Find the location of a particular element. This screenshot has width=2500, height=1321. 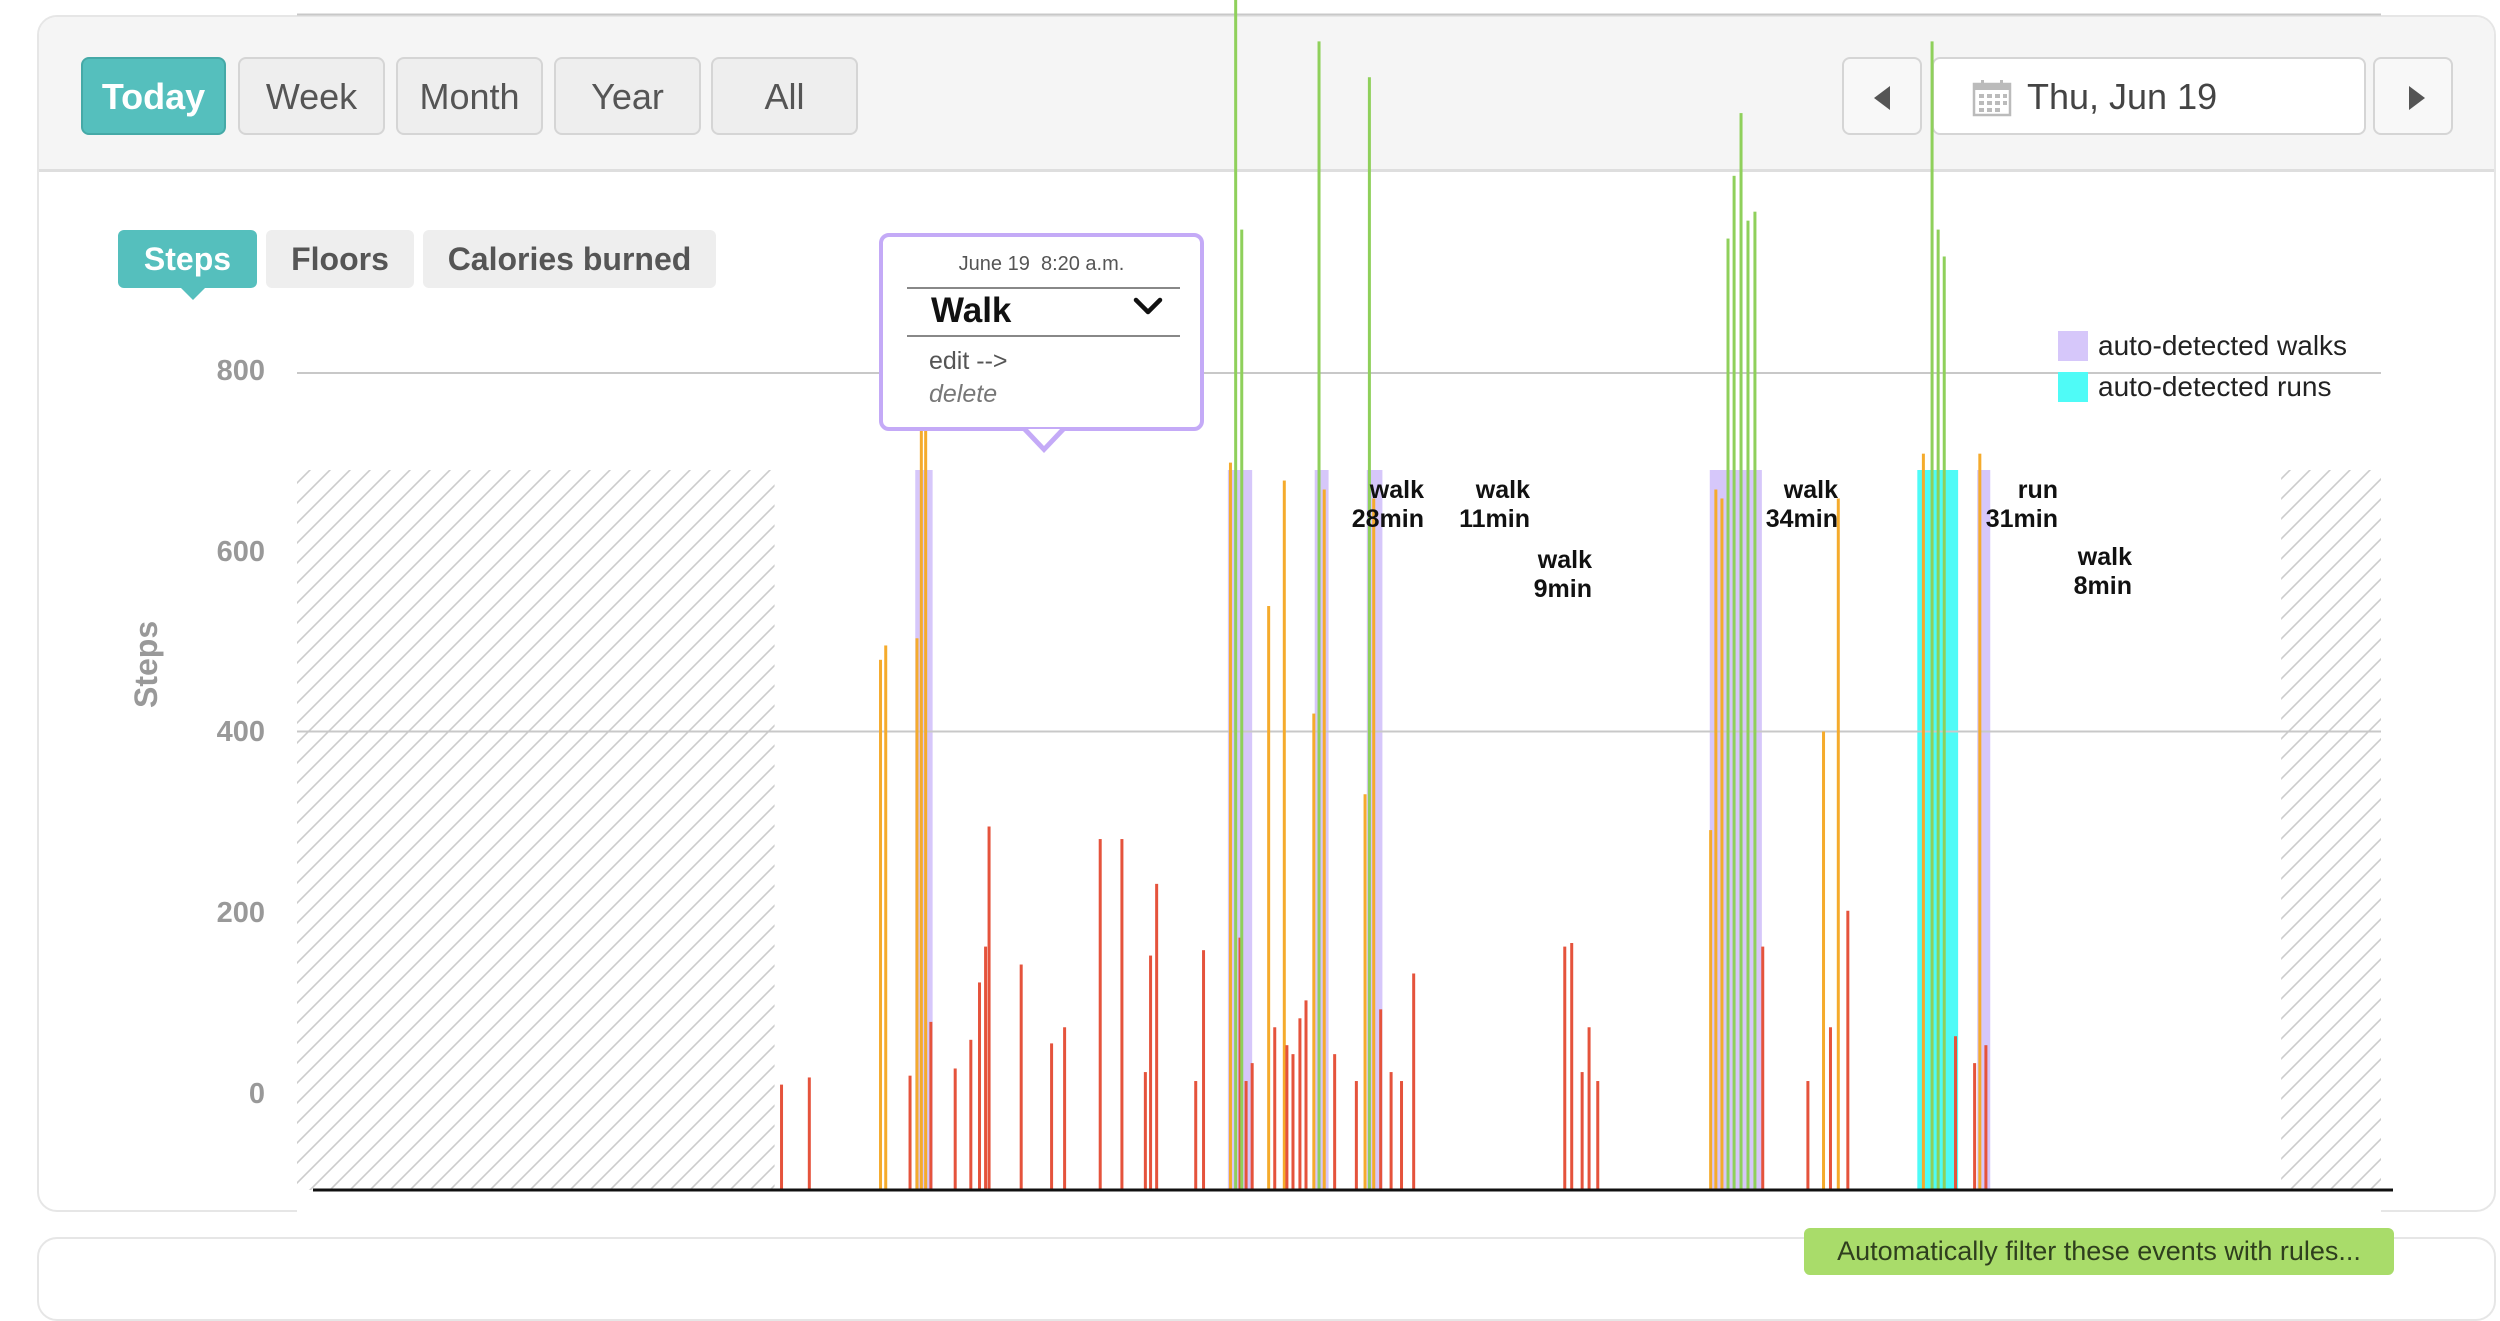

legend-label-walks: auto-detected walks is located at coordinates (2223, 345).